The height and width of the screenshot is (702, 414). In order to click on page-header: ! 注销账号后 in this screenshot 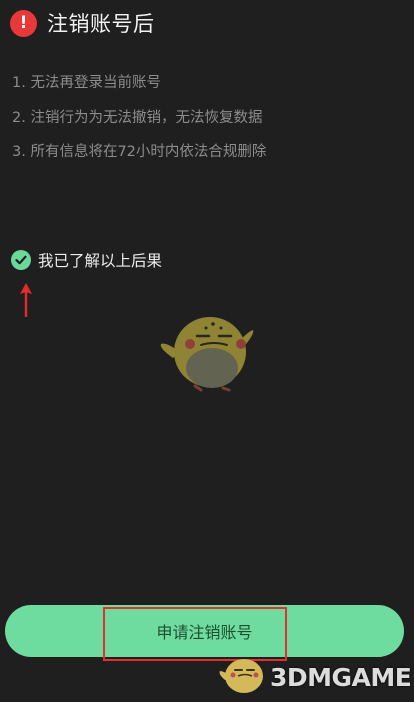, I will do `click(82, 23)`.